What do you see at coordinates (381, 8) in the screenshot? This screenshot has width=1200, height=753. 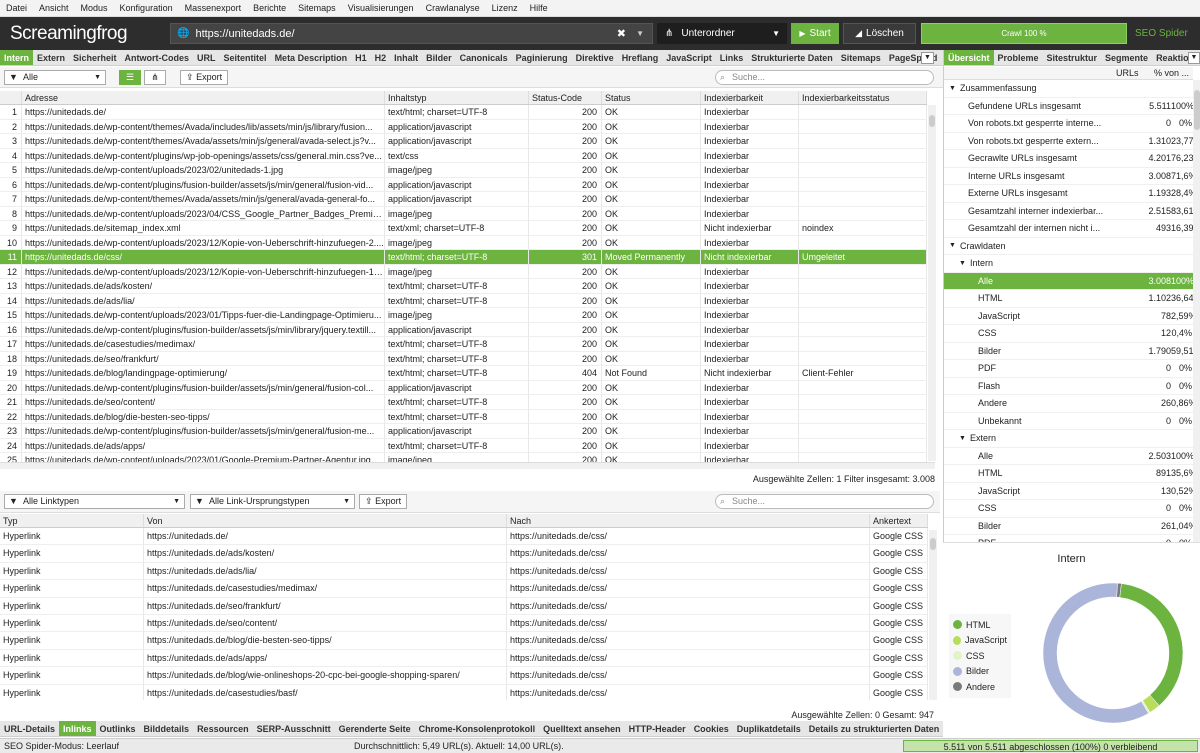 I see `menu-item-7: Visualisierungen` at bounding box center [381, 8].